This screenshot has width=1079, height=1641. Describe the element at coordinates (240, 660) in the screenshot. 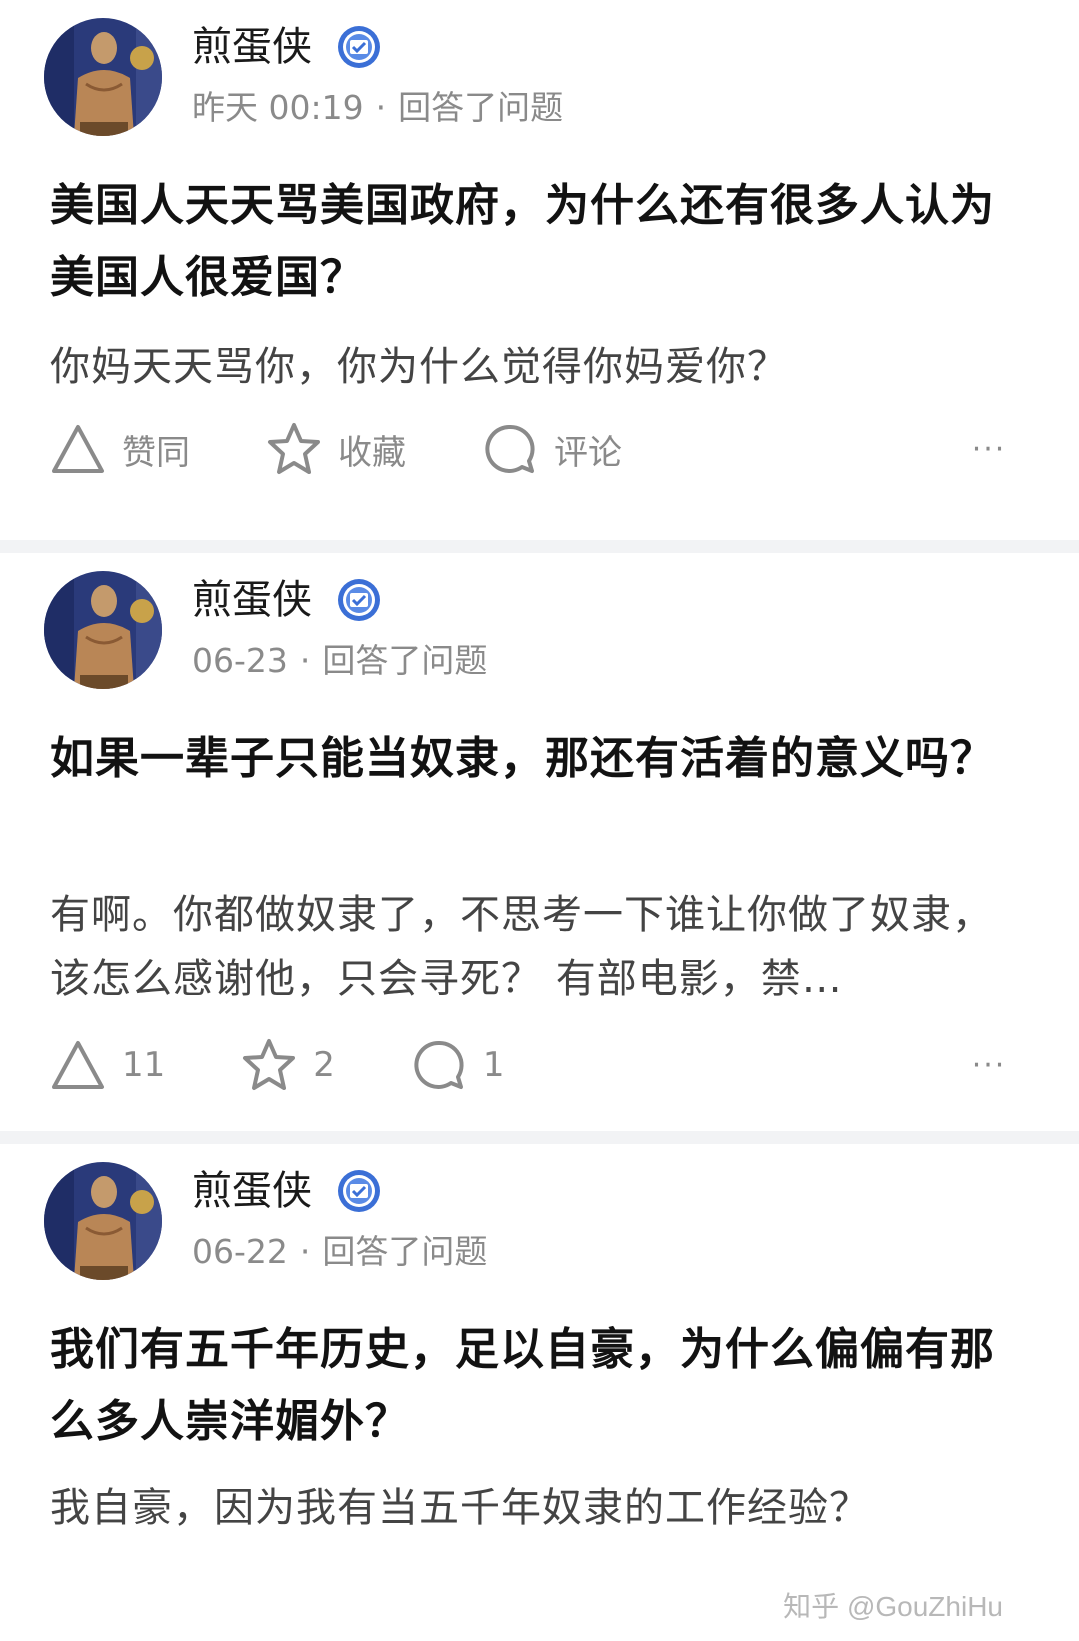

I see `post-time: 06-23` at that location.